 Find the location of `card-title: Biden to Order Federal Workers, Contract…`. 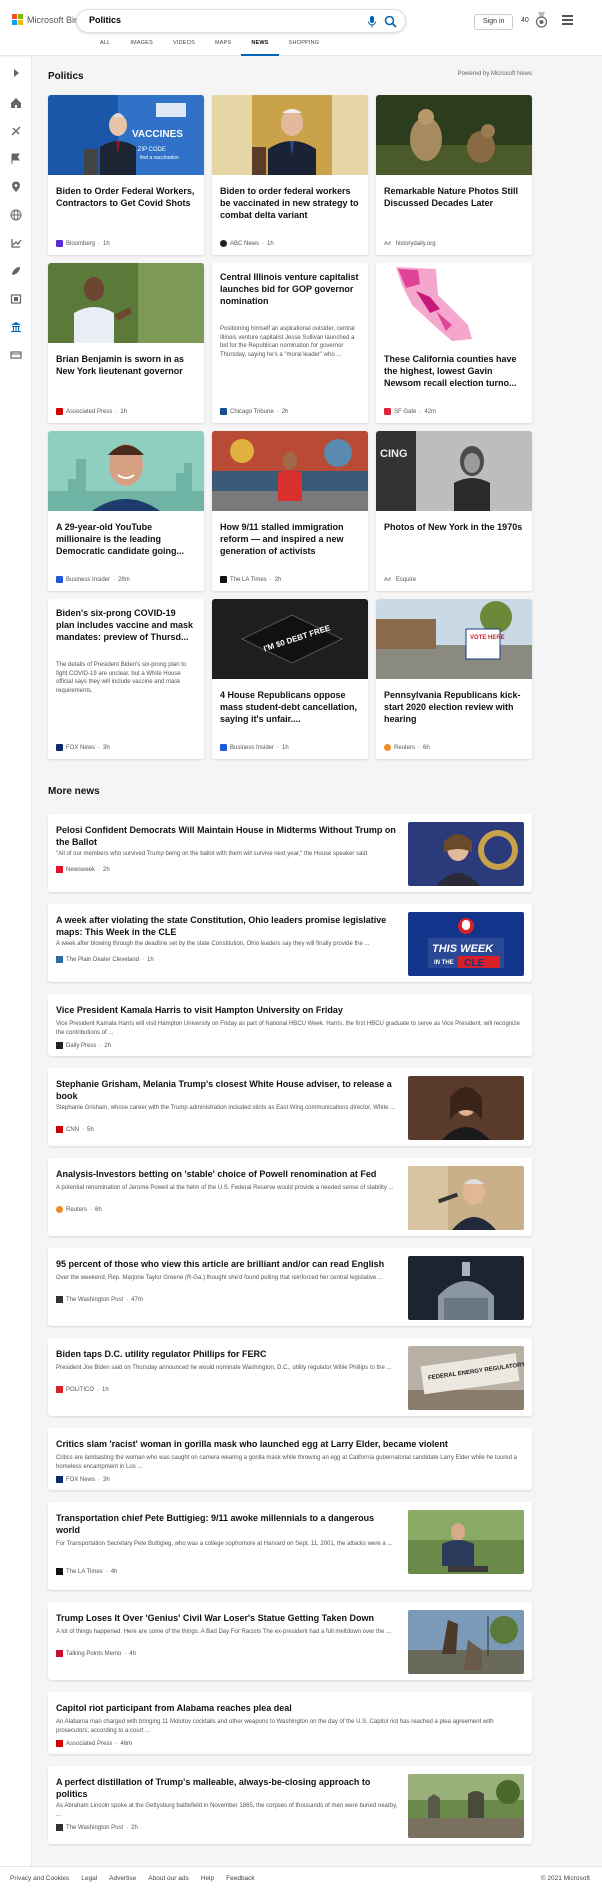

card-title: Biden to Order Federal Workers, Contract… is located at coordinates (126, 197).